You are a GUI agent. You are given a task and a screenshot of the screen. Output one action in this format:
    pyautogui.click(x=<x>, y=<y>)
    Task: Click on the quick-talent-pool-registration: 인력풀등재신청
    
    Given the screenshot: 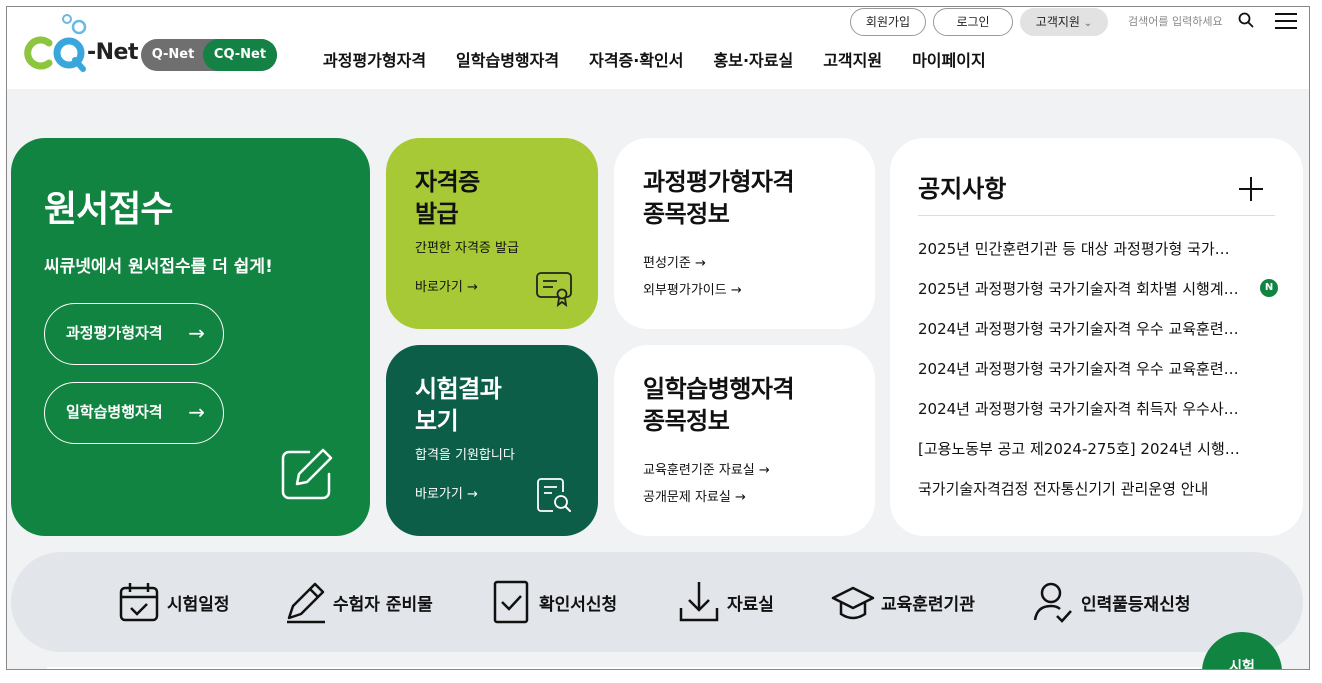 What is the action you would take?
    pyautogui.click(x=1110, y=602)
    